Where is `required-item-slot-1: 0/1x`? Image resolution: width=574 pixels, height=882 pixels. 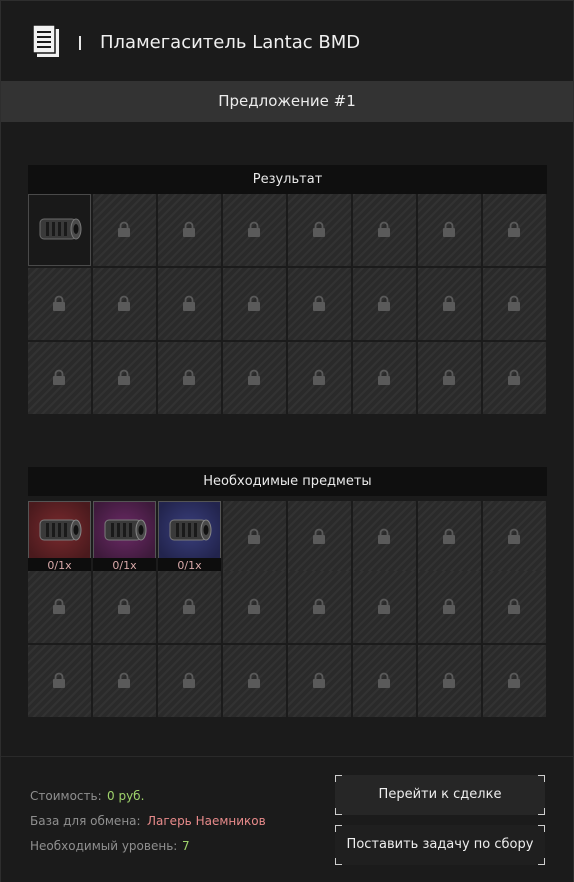 required-item-slot-1: 0/1x is located at coordinates (59, 537).